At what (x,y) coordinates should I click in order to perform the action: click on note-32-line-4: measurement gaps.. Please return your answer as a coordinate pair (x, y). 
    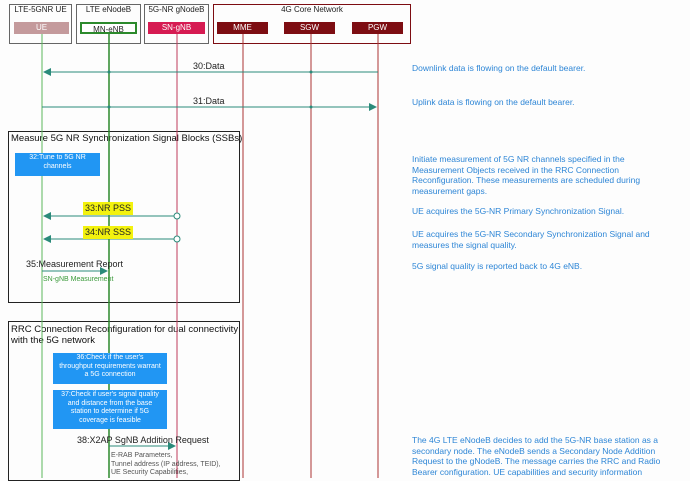
    Looking at the image, I should click on (450, 190).